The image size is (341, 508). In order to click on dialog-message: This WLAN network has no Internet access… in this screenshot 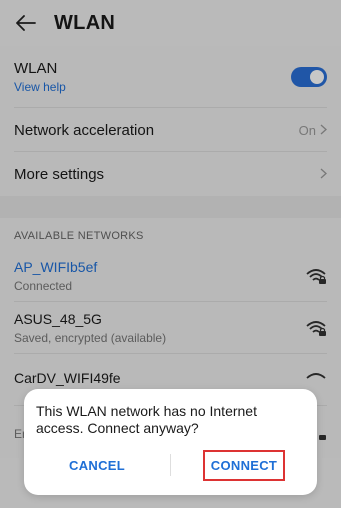, I will do `click(146, 419)`.